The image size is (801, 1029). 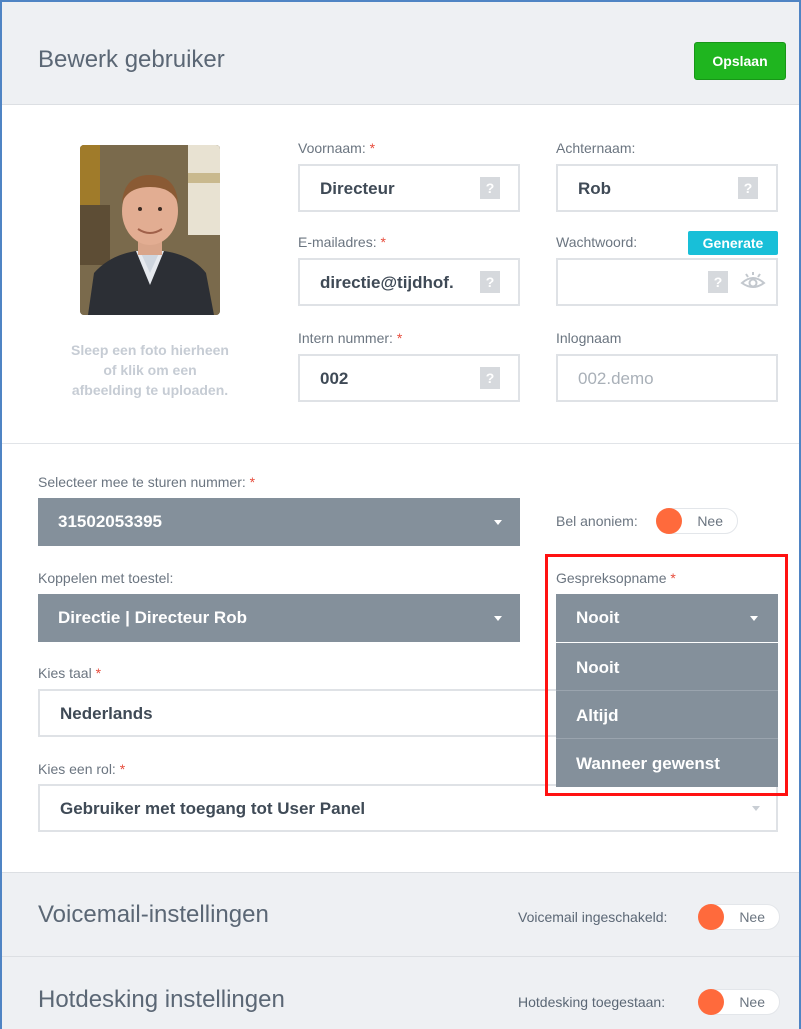 What do you see at coordinates (400, 443) in the screenshot?
I see `section-divider` at bounding box center [400, 443].